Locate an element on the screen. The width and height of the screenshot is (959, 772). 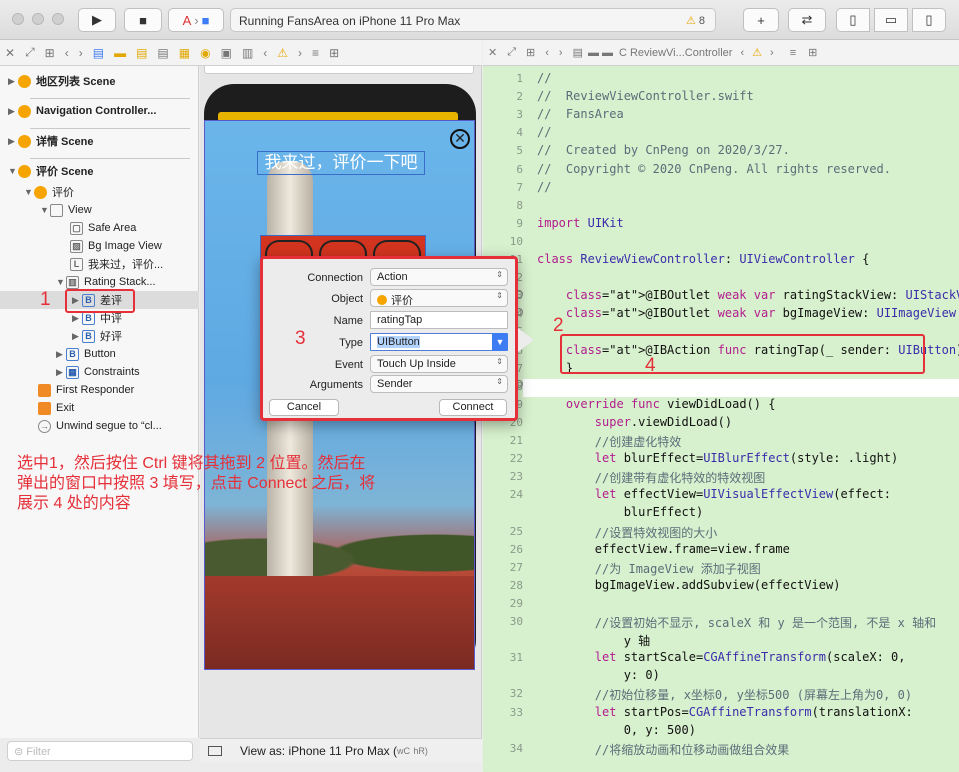
outline-safe-area: ▢ Safe Area is located at coordinates (103, 228).